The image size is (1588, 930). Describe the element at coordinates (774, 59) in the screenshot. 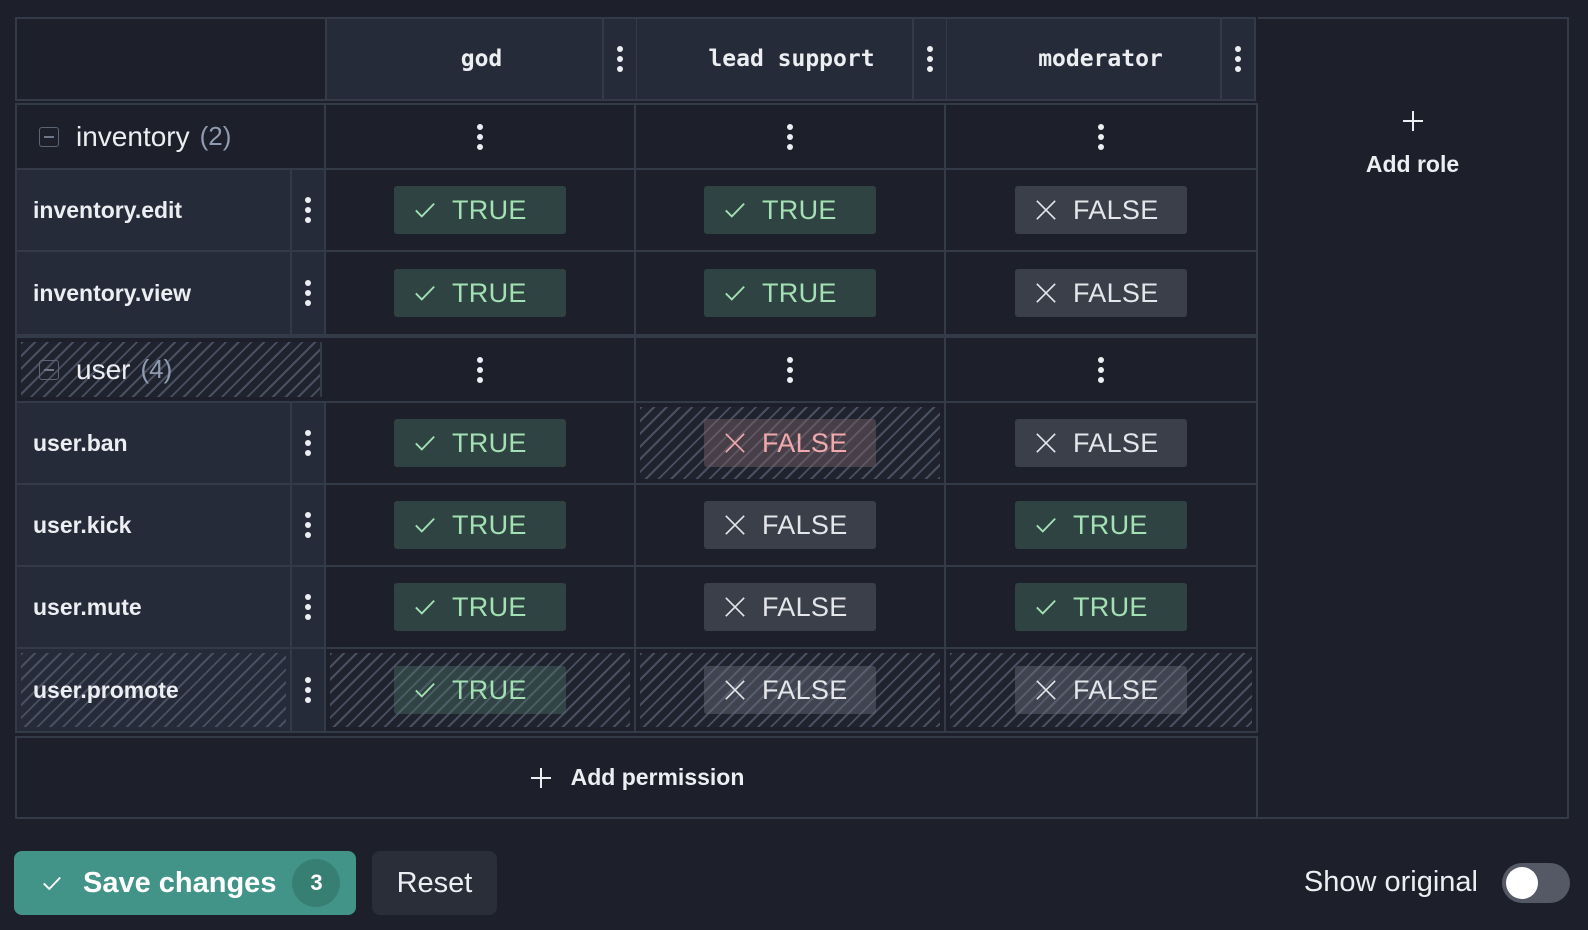

I see `role-name: lead support` at that location.